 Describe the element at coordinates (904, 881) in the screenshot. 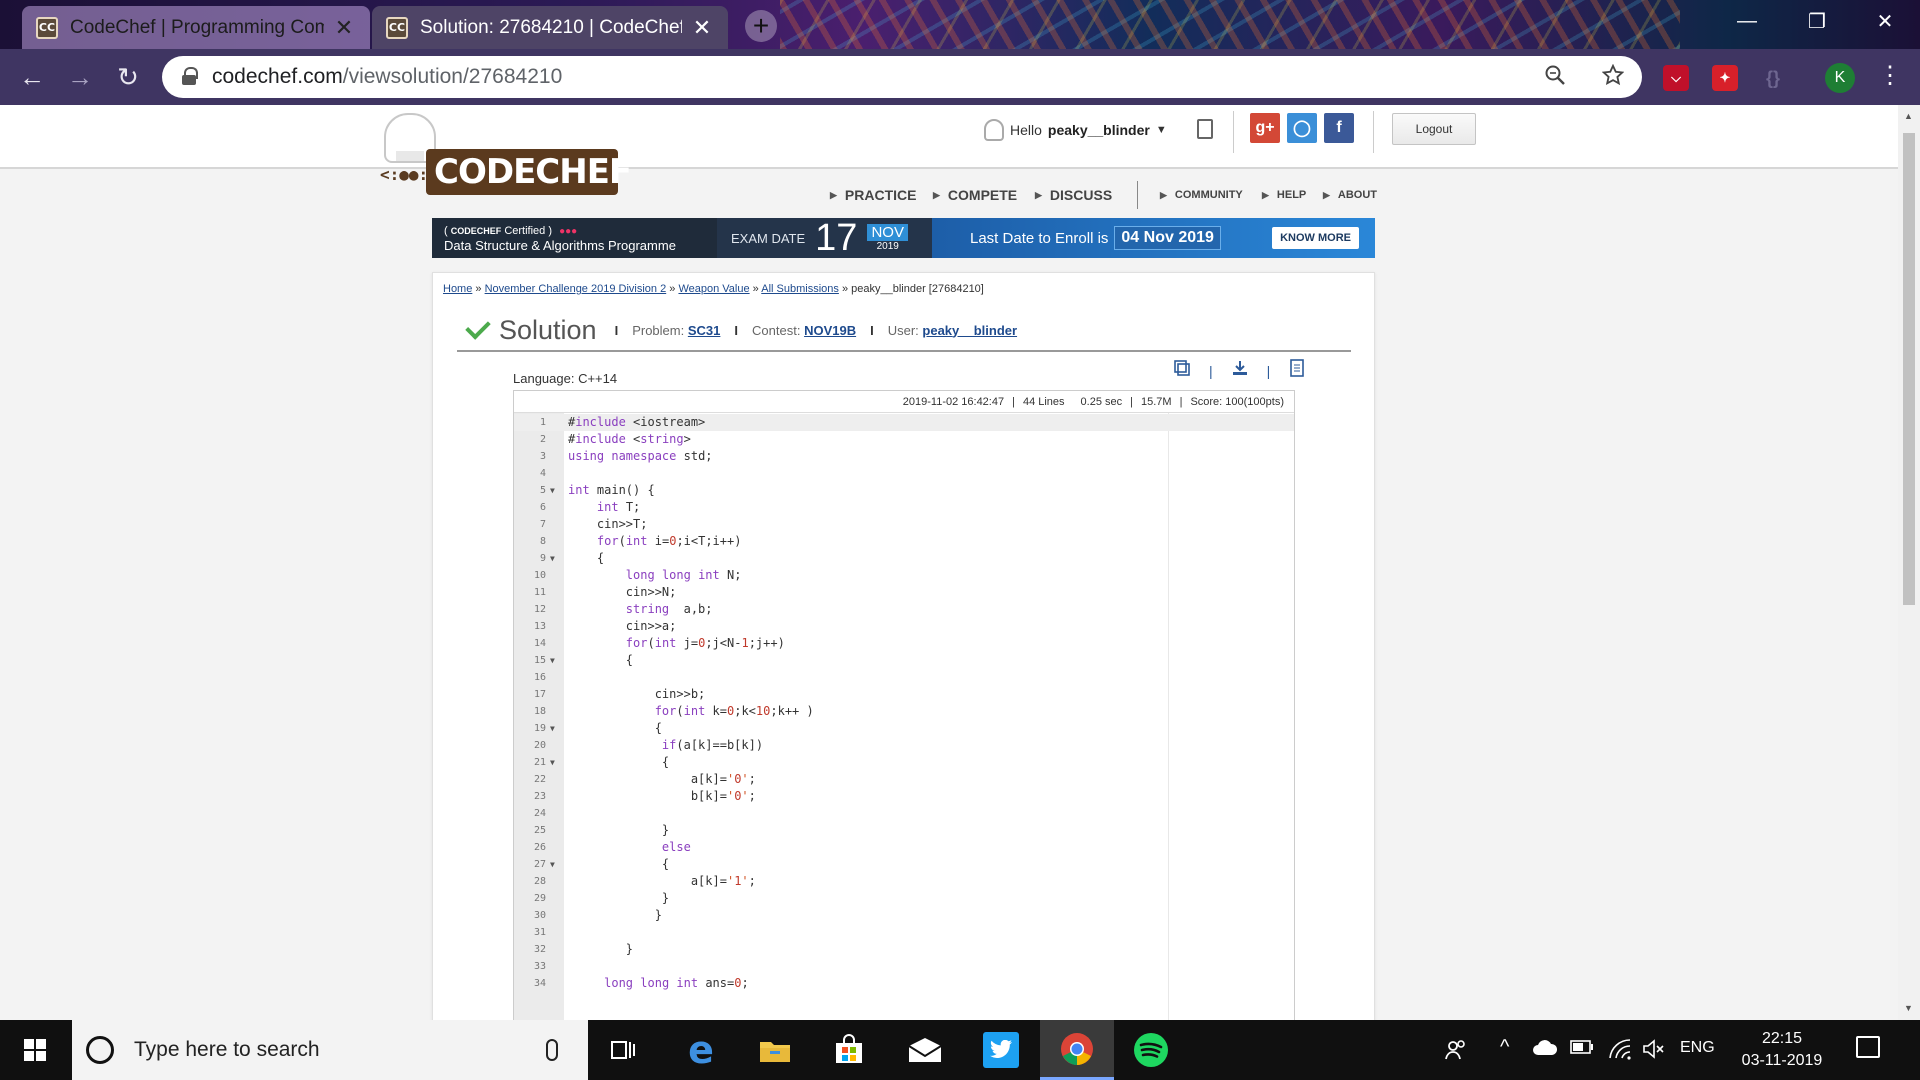

I see `code-line: 28 a[k]='1';` at that location.